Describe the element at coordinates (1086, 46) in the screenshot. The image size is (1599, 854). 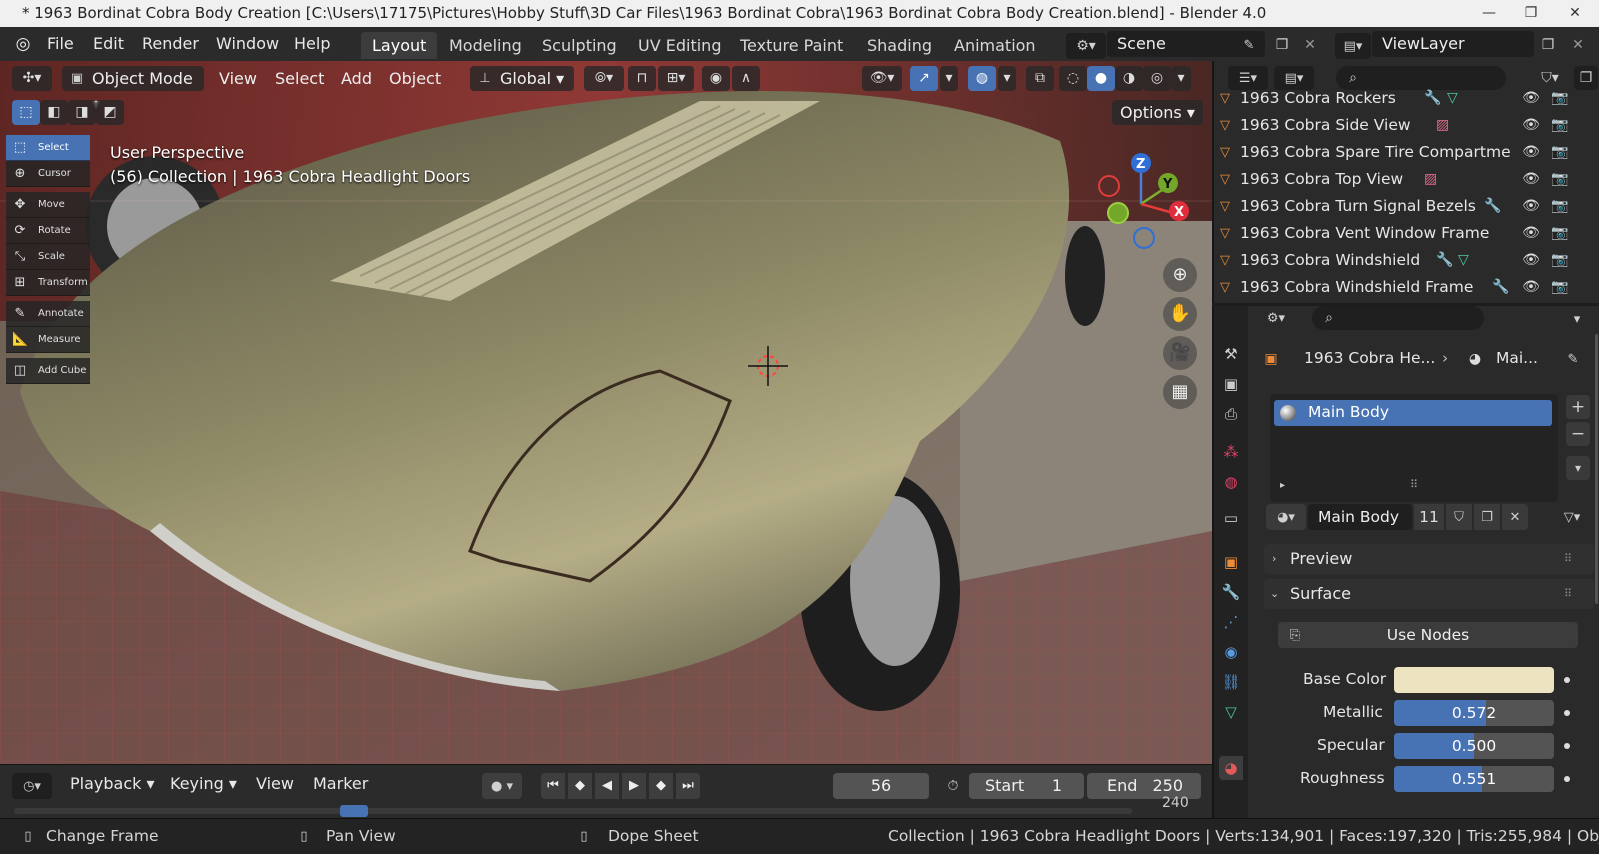
I see `scene-selector-icon: ⚙▾` at that location.